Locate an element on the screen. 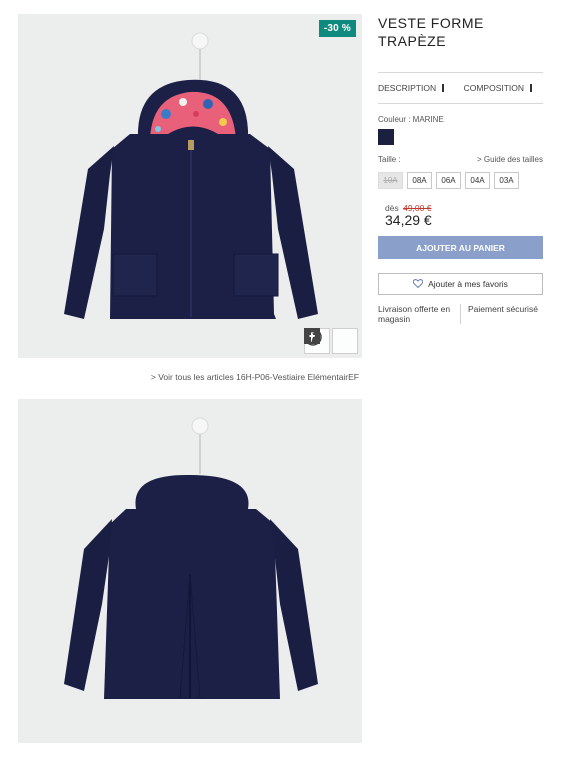 This screenshot has height=770, width=579. share-buttons is located at coordinates (331, 341).